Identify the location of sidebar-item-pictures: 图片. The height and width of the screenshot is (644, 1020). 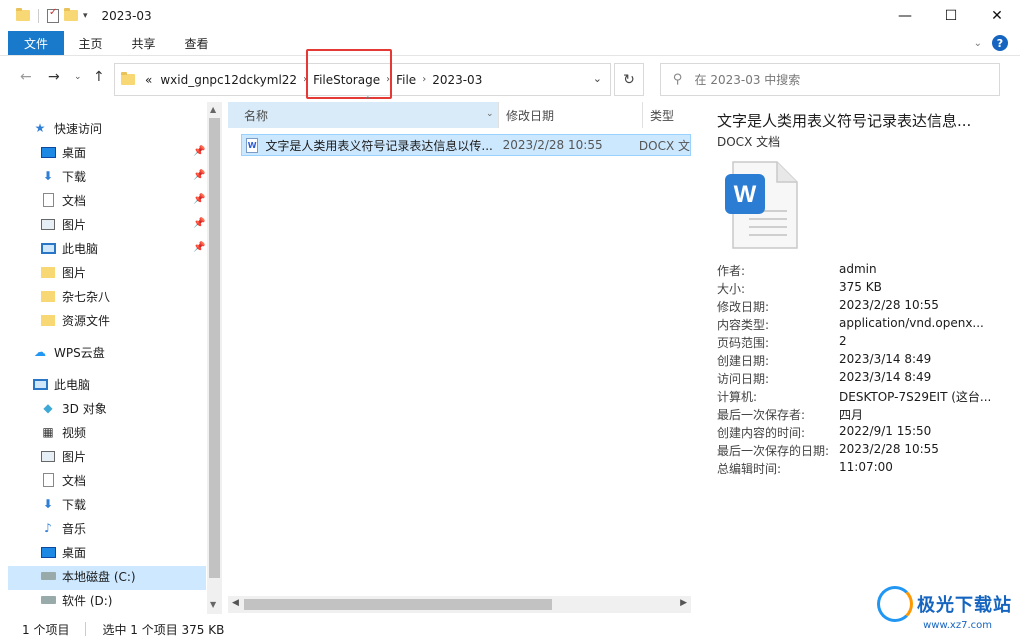
(63, 224).